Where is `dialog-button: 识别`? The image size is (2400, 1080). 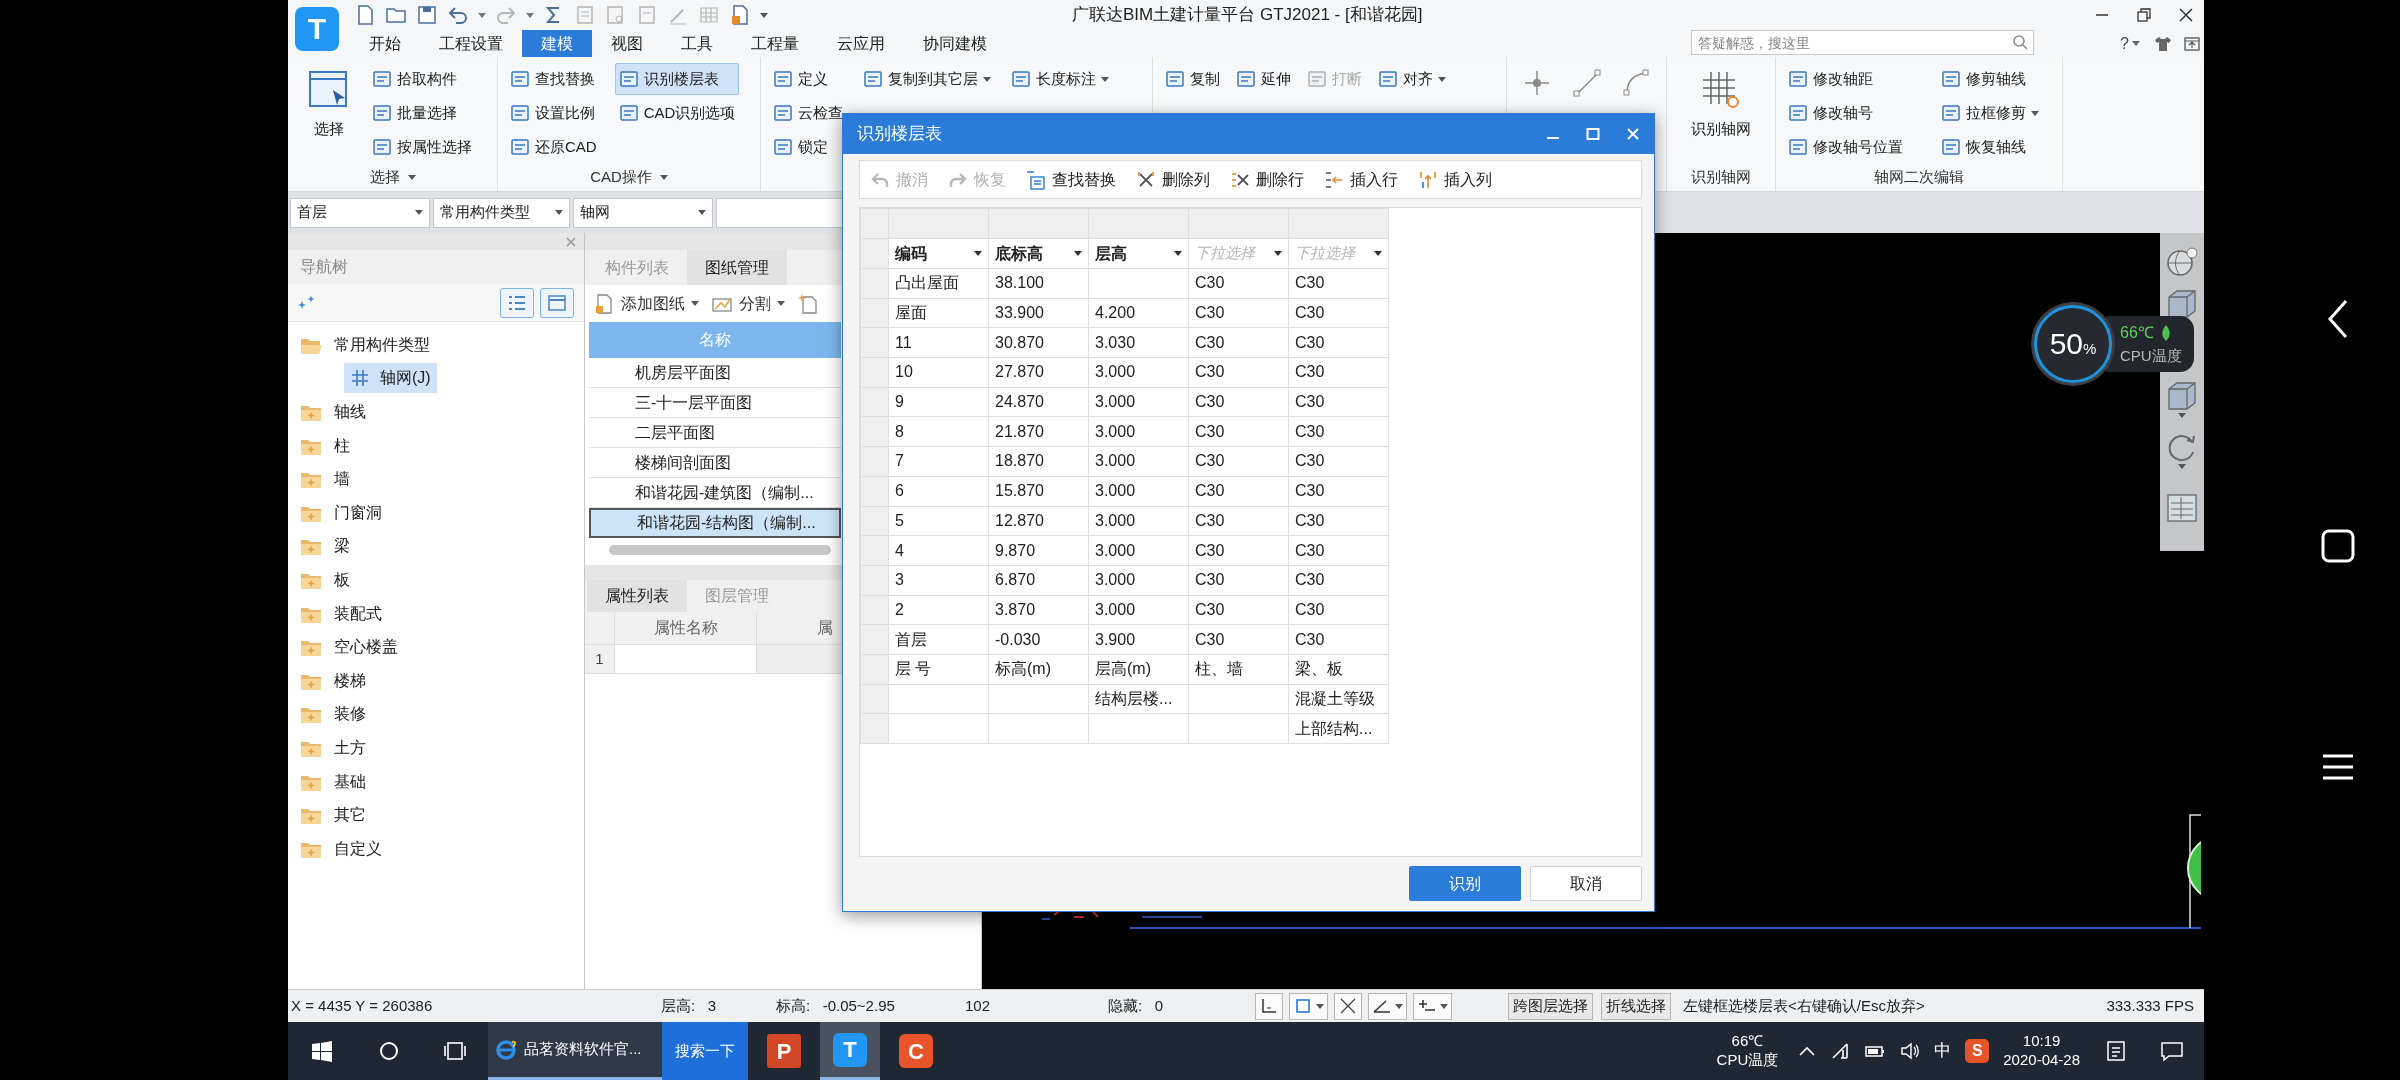 dialog-button: 识别 is located at coordinates (1465, 883).